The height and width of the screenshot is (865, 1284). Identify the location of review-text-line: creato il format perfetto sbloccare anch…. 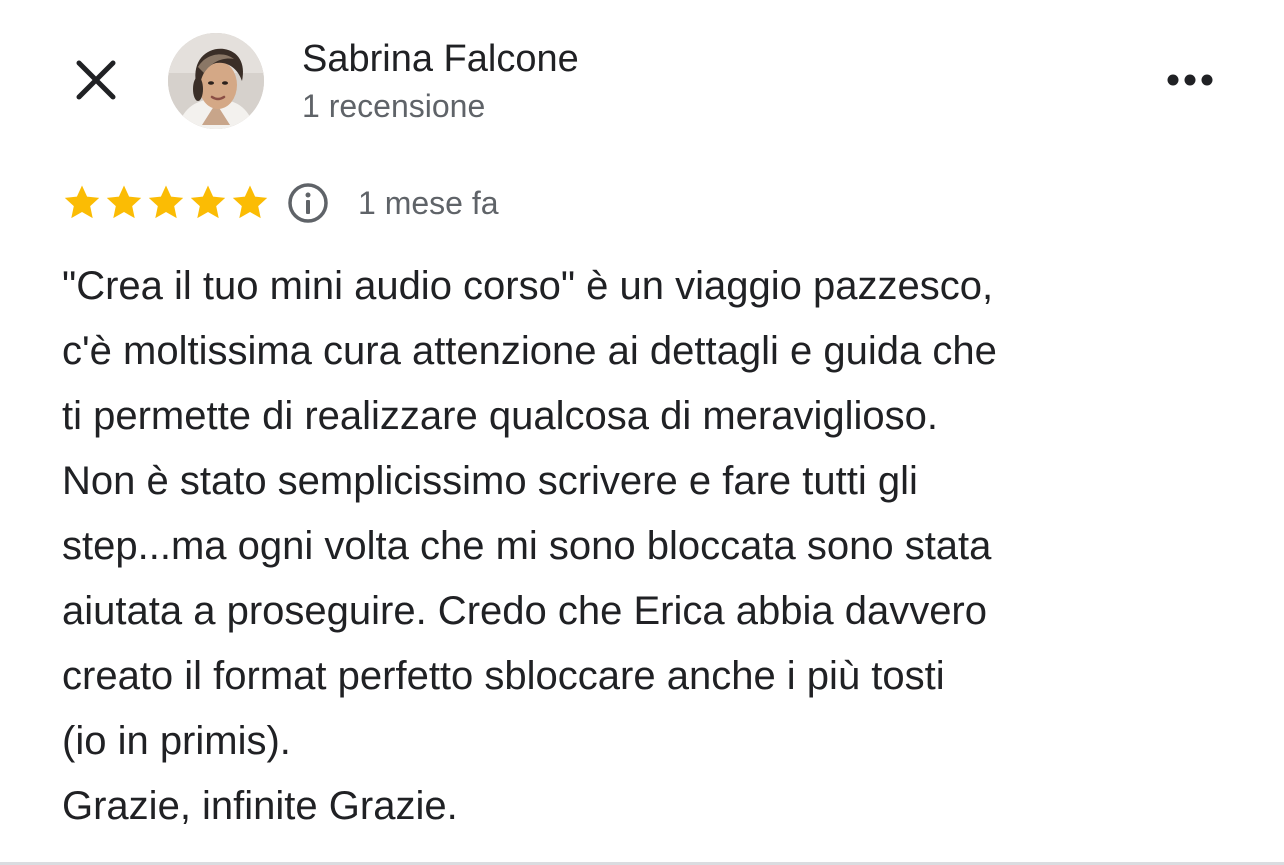
(503, 676).